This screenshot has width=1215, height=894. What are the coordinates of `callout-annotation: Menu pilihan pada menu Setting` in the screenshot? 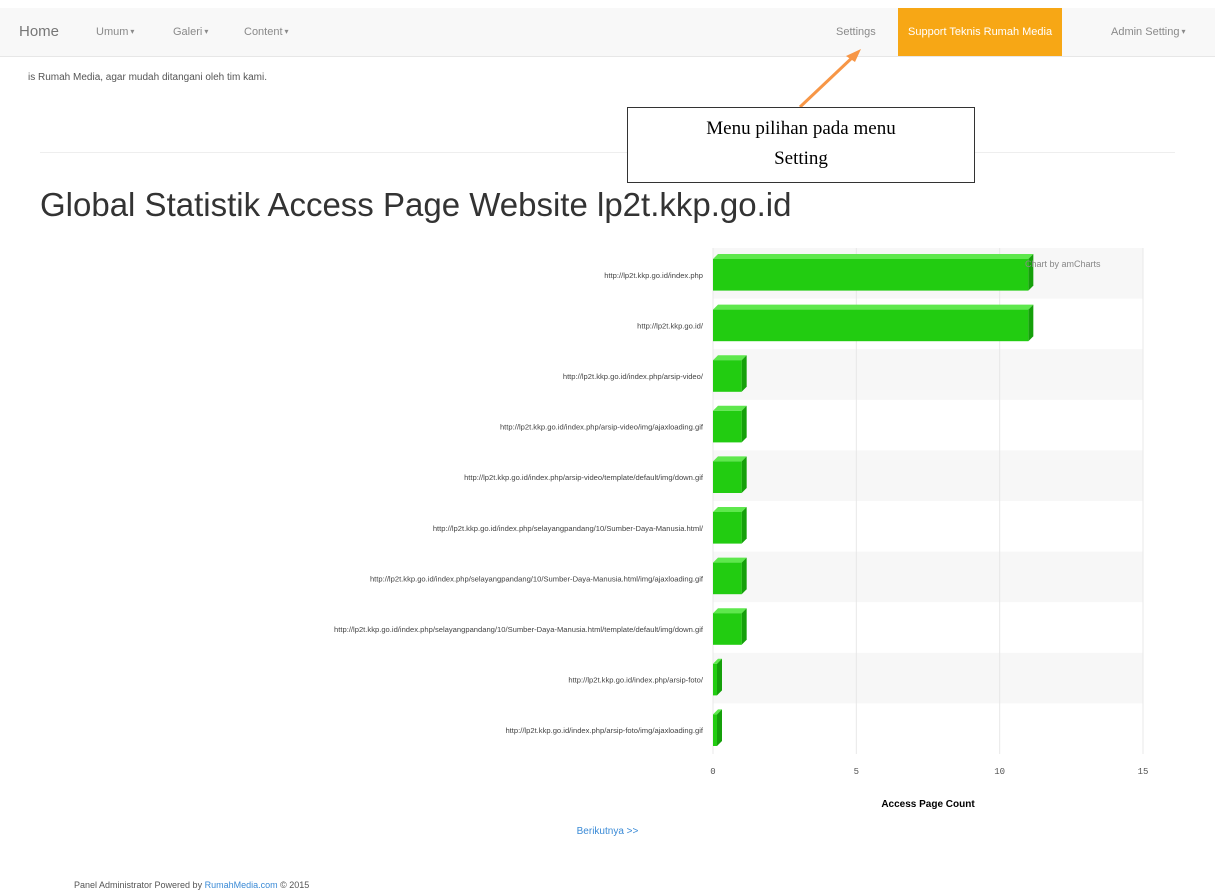 It's located at (801, 145).